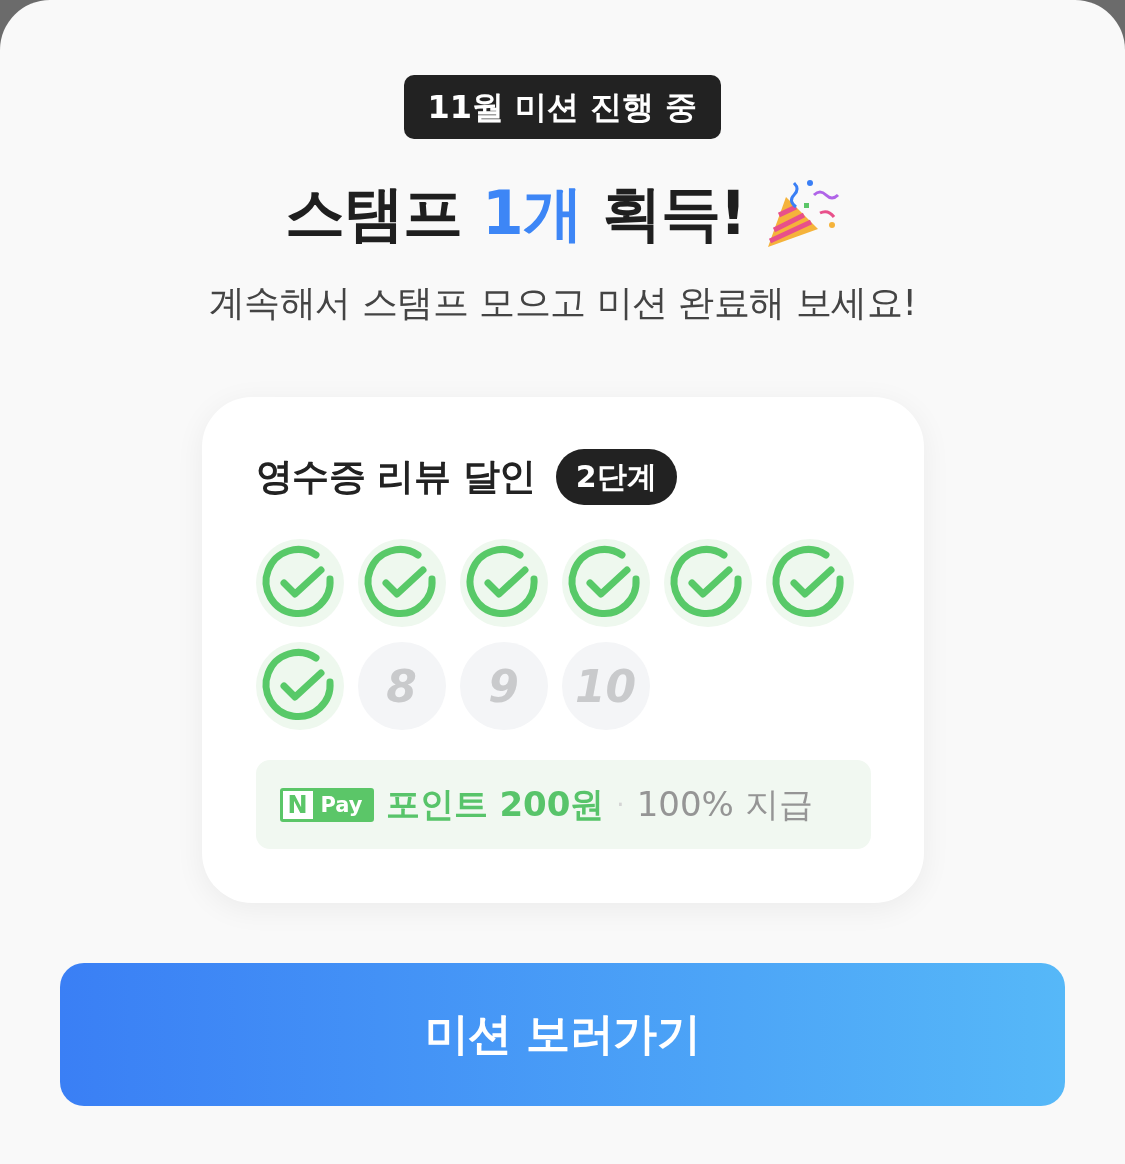  What do you see at coordinates (326, 804) in the screenshot?
I see `pay-logo: N Pay` at bounding box center [326, 804].